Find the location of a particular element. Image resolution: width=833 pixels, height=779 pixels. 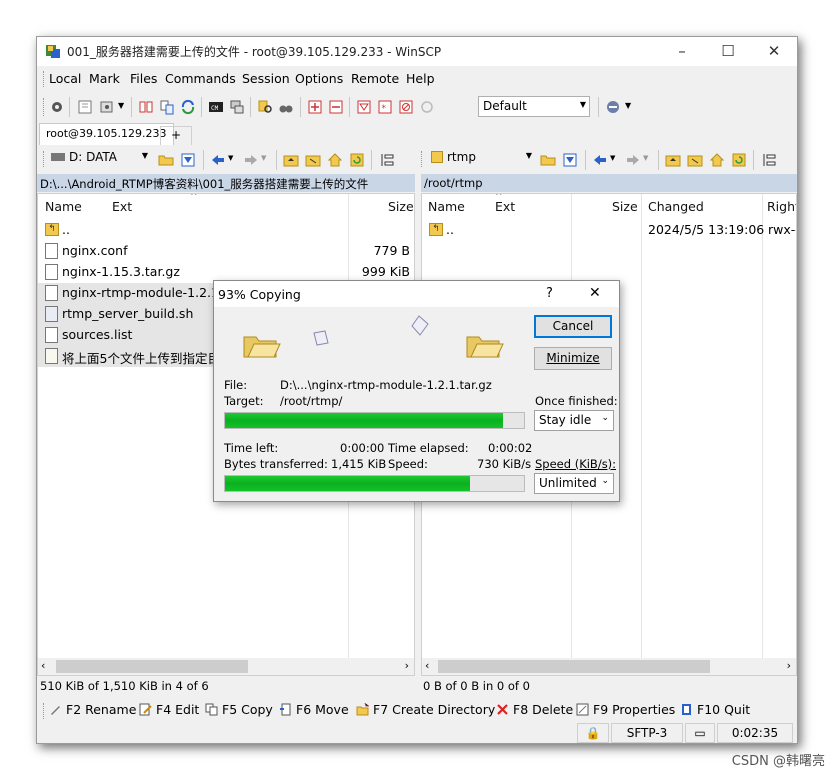

remote-path-bar: /root/rtmp is located at coordinates (609, 183).